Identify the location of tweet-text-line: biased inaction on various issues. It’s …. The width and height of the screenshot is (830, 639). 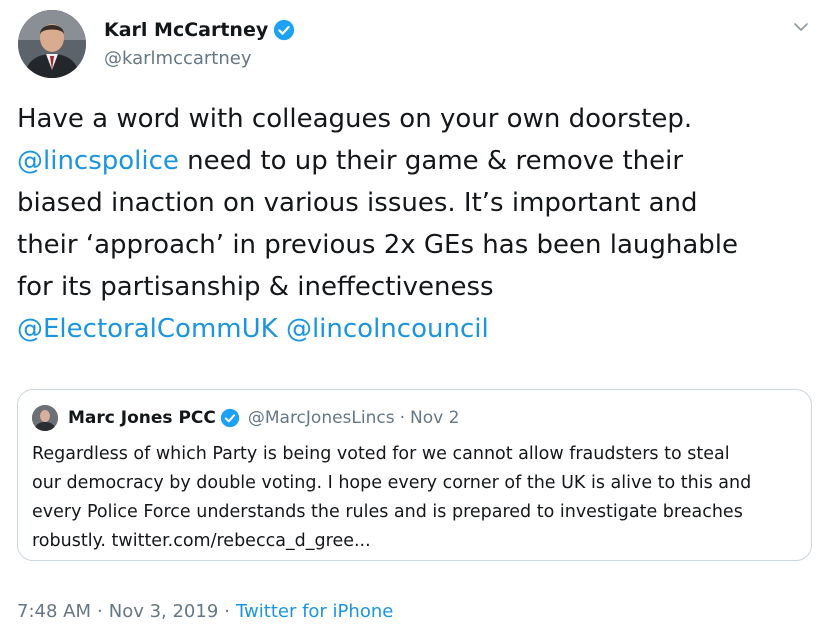
(417, 203).